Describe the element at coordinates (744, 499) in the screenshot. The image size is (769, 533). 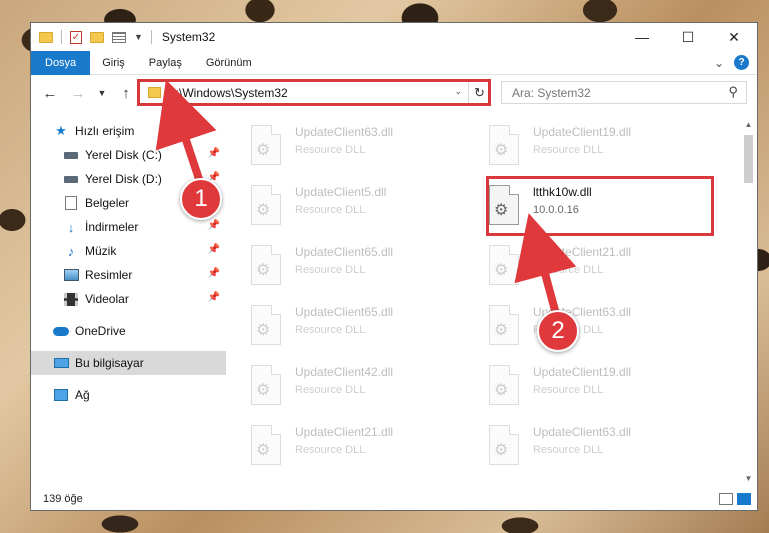
I see `large-icons-view-icon` at that location.